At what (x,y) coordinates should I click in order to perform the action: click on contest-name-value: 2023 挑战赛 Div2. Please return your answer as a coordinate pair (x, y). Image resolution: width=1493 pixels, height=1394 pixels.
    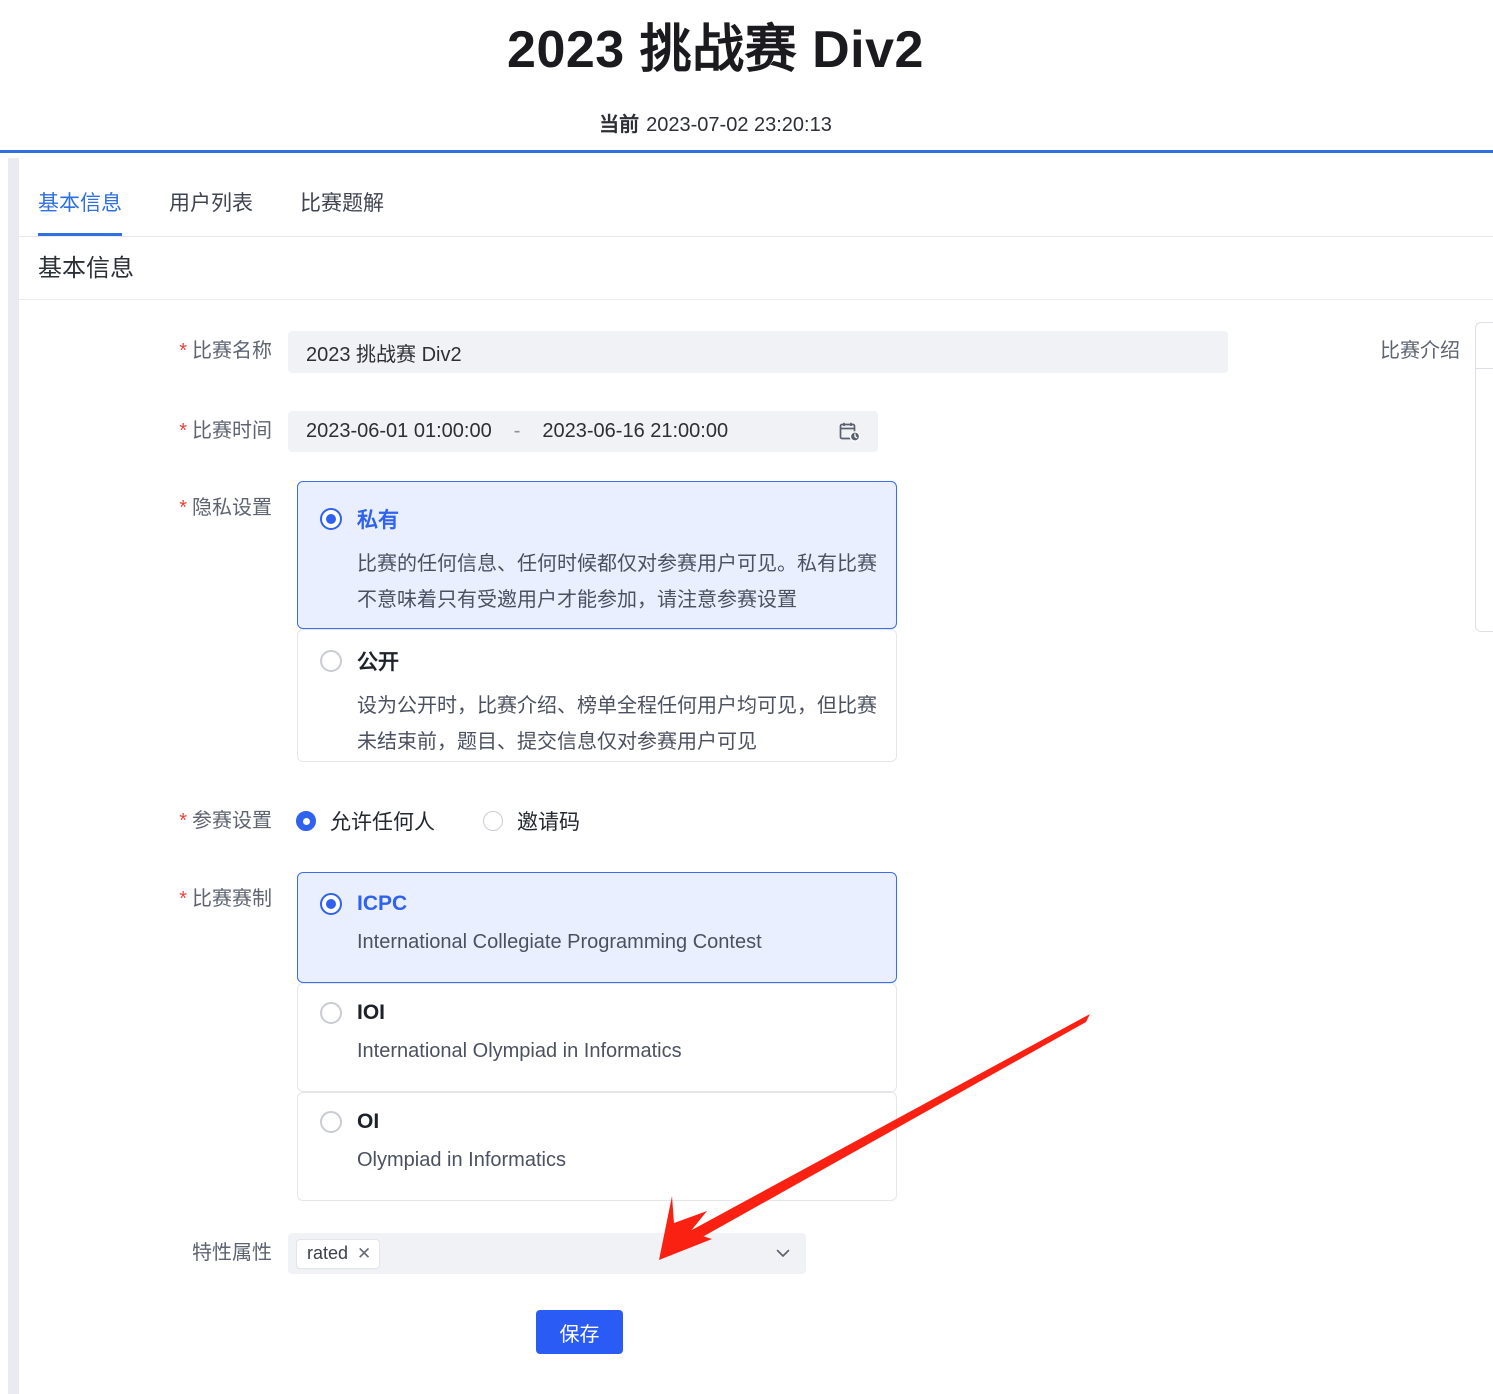
    Looking at the image, I should click on (384, 354).